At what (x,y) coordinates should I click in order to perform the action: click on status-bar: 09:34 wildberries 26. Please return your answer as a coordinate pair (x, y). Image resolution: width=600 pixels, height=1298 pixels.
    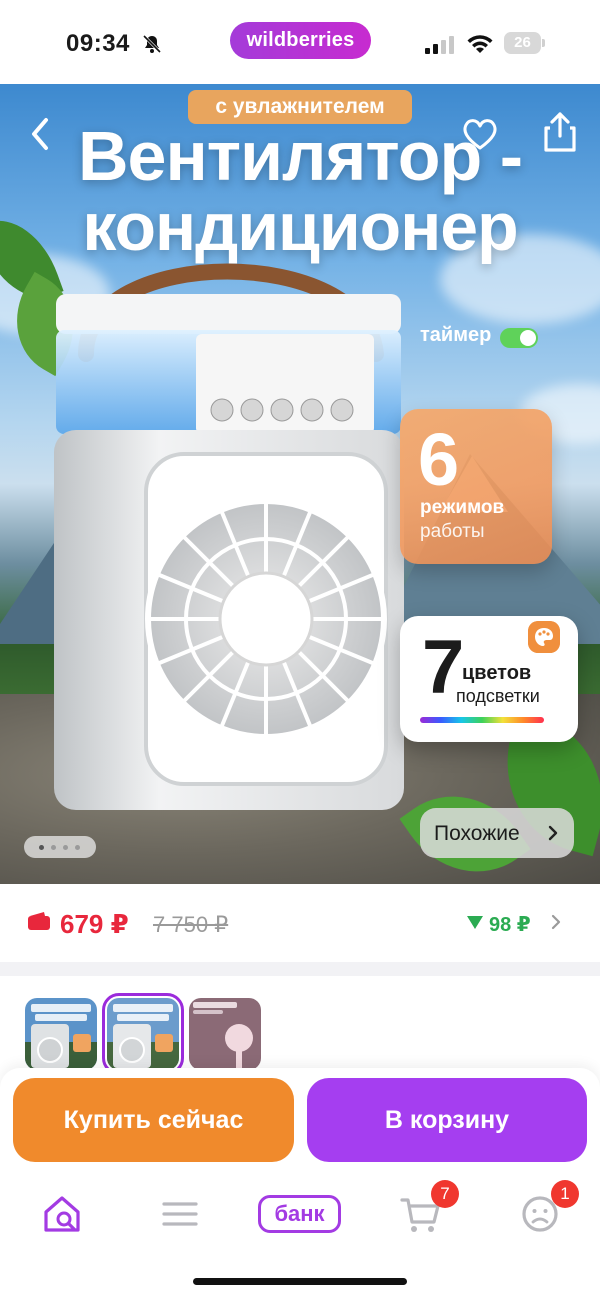
    Looking at the image, I should click on (300, 42).